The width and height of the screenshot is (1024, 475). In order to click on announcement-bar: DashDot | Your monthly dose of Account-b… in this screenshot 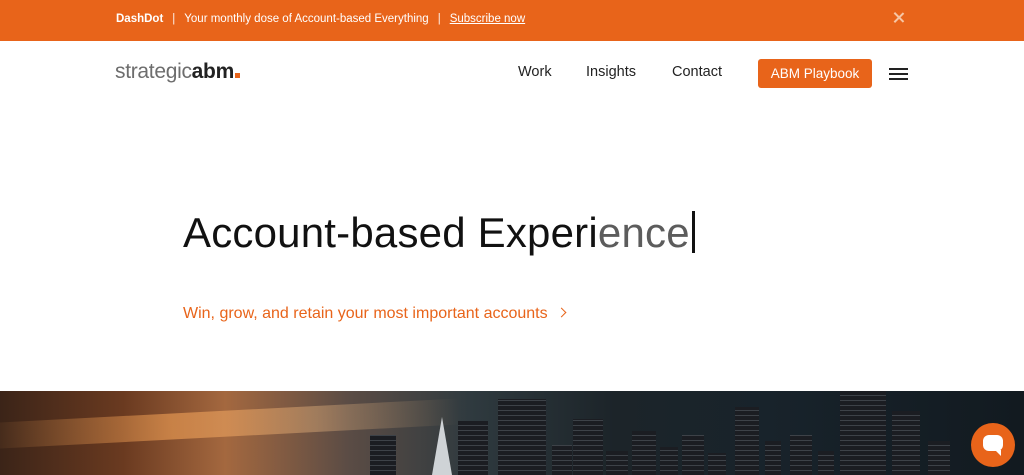, I will do `click(512, 20)`.